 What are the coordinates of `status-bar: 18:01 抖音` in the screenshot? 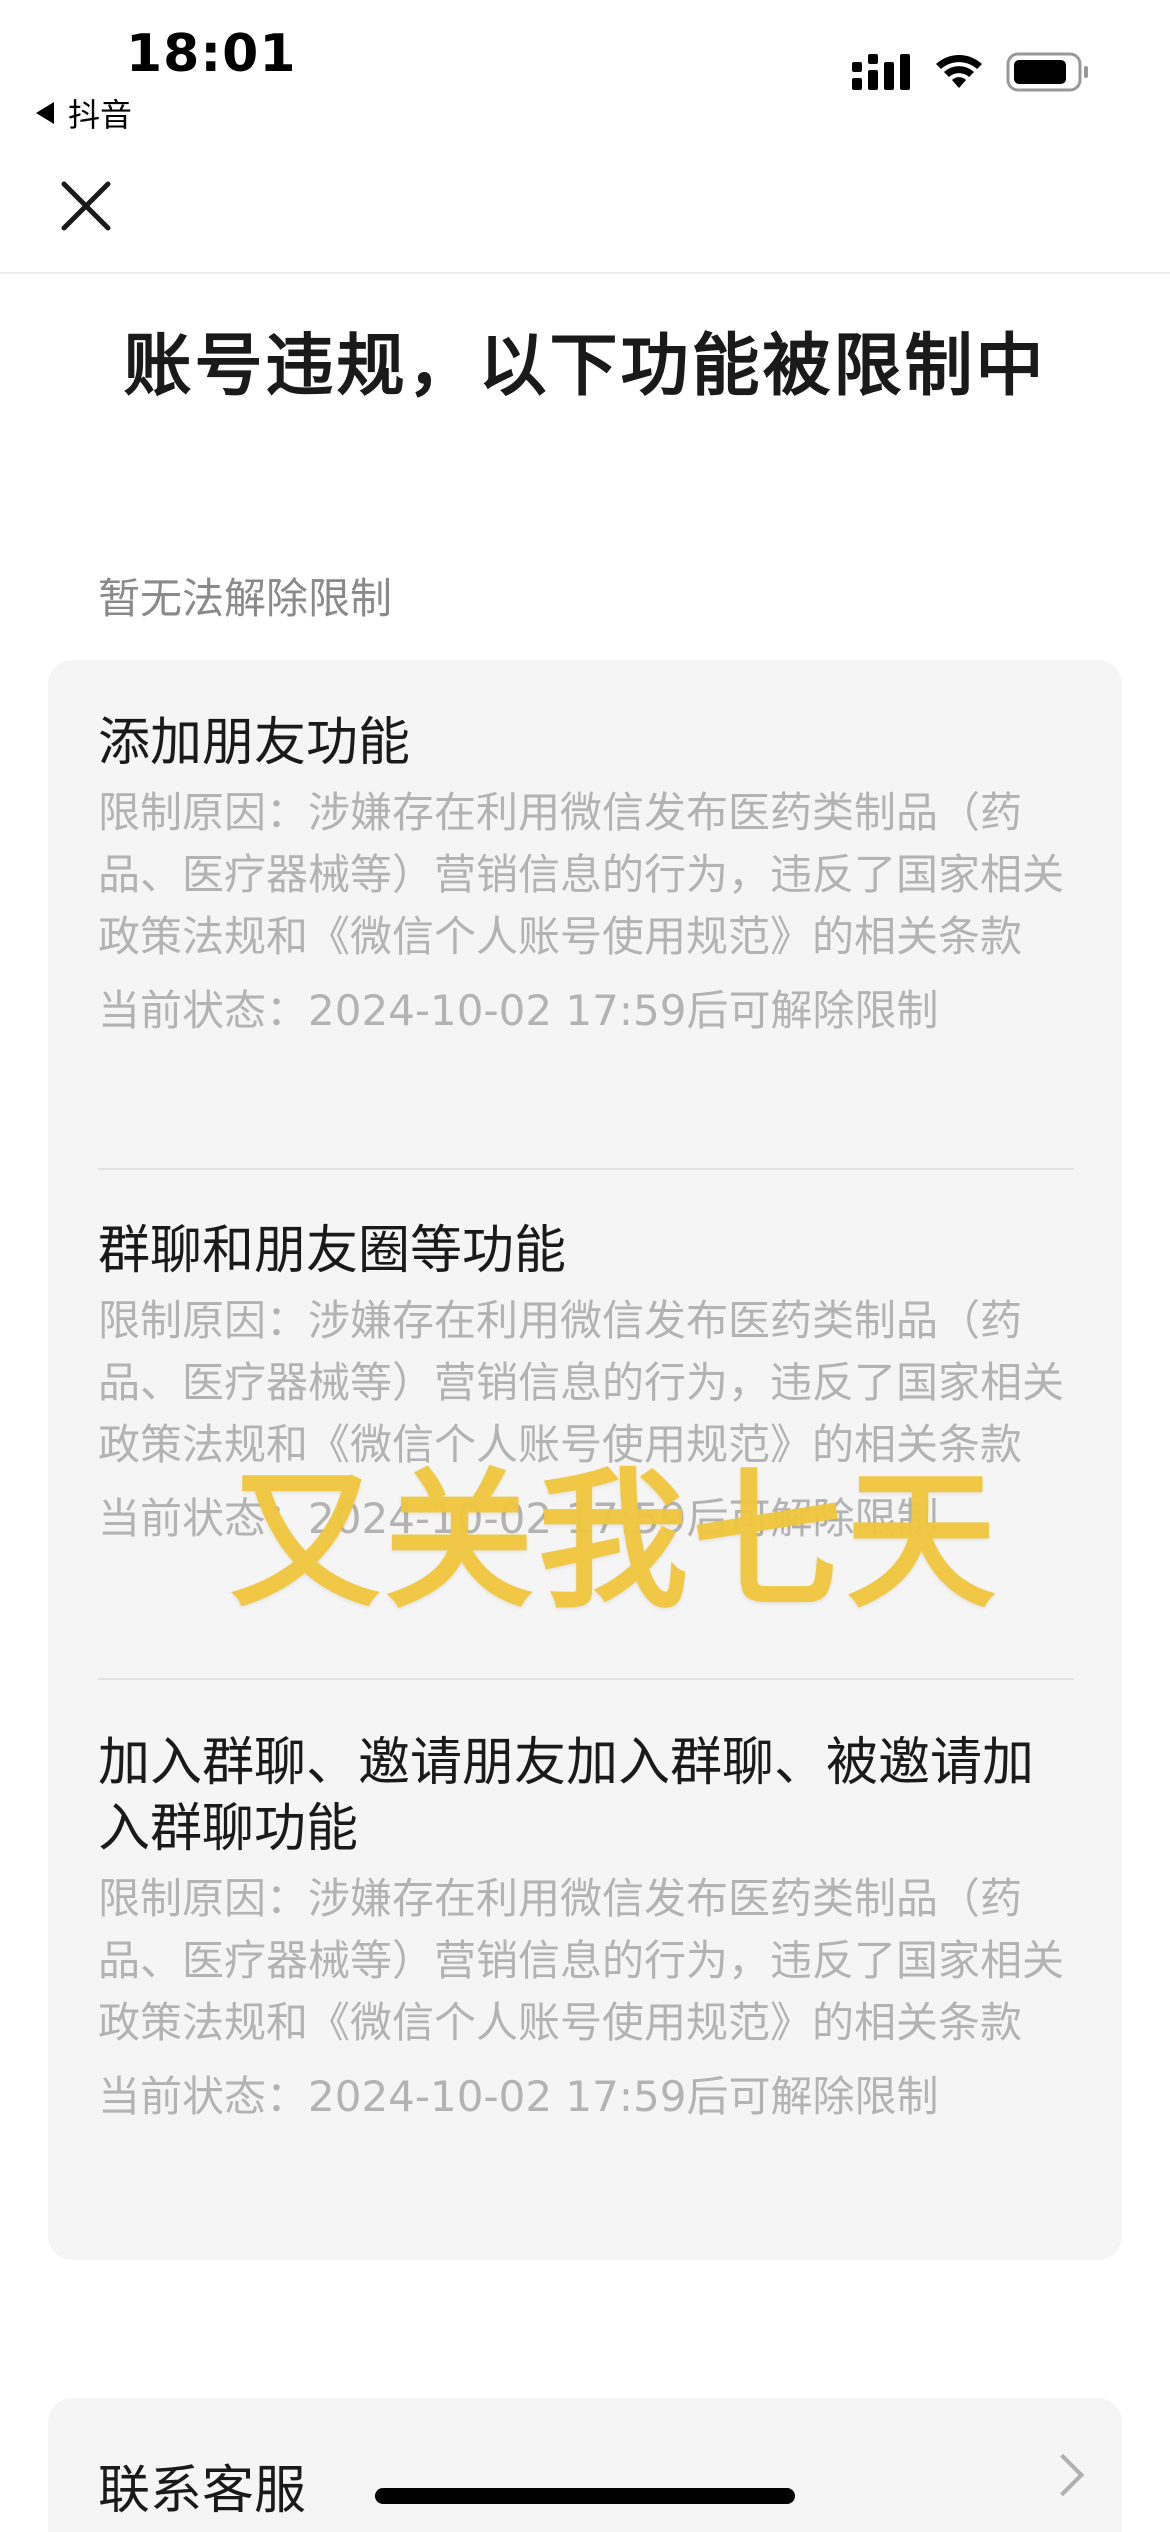 It's located at (585, 75).